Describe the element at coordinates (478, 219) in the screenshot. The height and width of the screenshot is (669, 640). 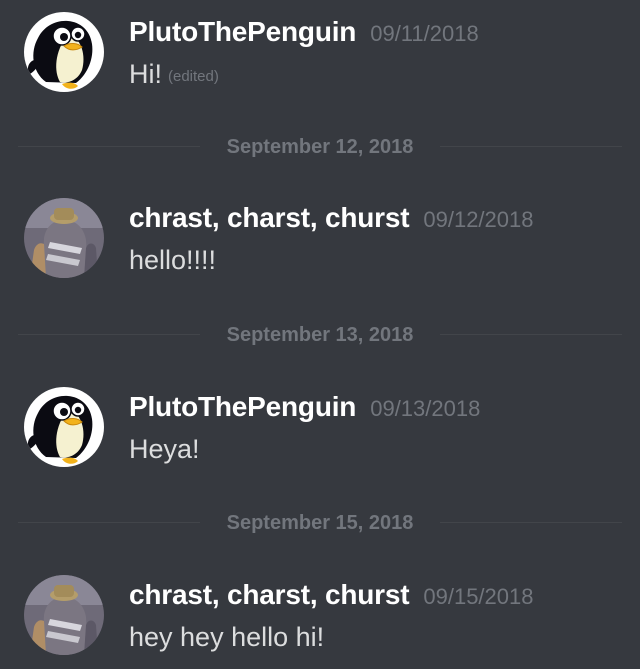
I see `timestamp: 09/12/2018` at that location.